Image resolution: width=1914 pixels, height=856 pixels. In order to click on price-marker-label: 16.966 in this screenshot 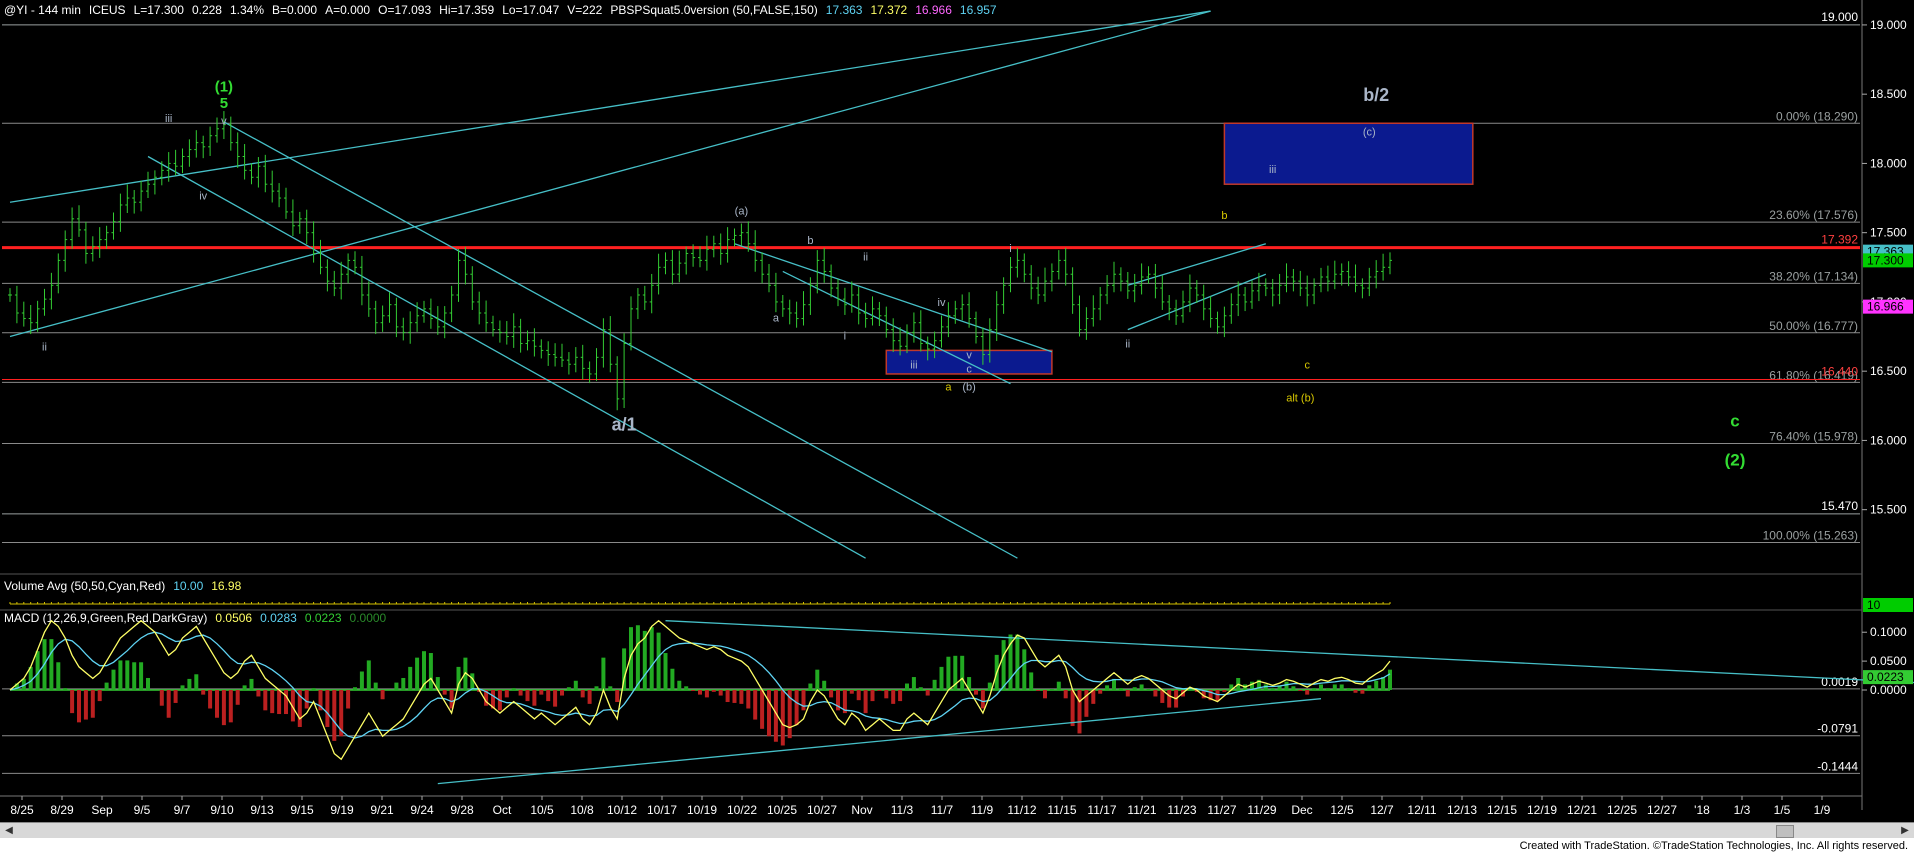, I will do `click(1885, 307)`.